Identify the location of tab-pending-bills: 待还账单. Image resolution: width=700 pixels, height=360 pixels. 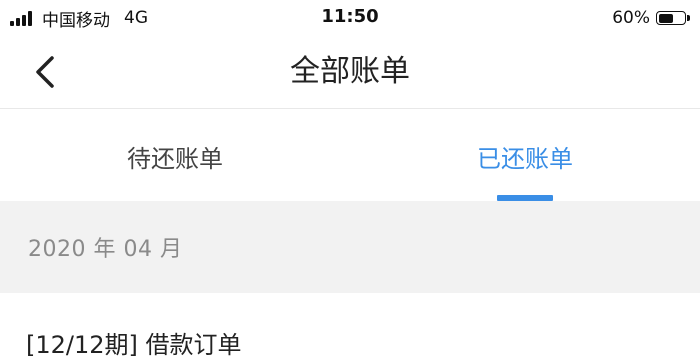
(175, 155).